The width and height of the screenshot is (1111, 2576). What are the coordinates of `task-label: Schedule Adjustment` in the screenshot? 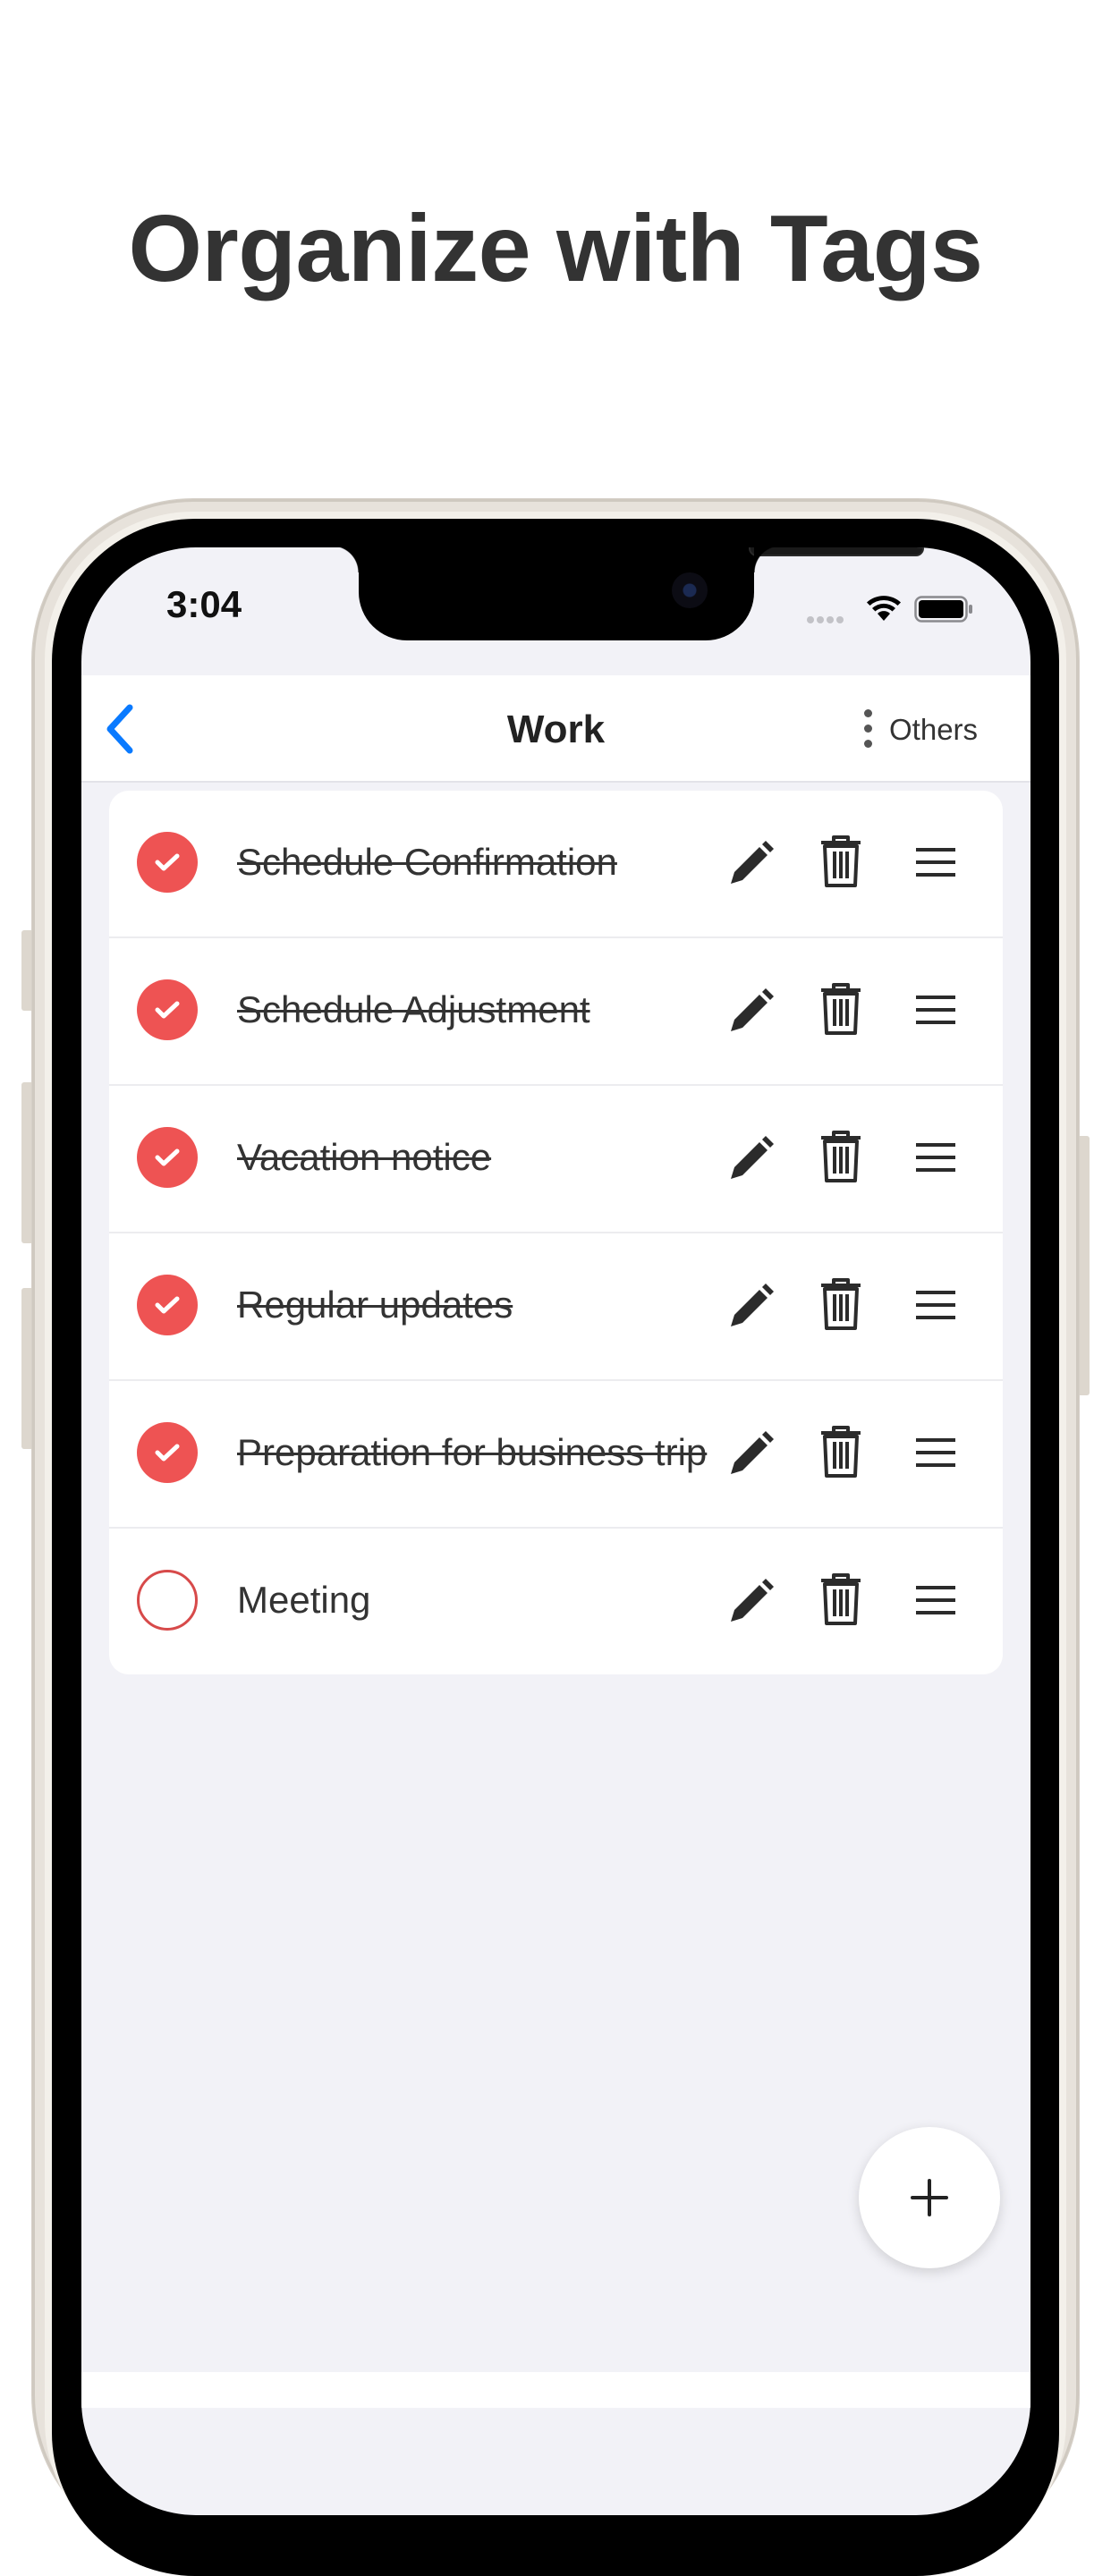 It's located at (413, 1009).